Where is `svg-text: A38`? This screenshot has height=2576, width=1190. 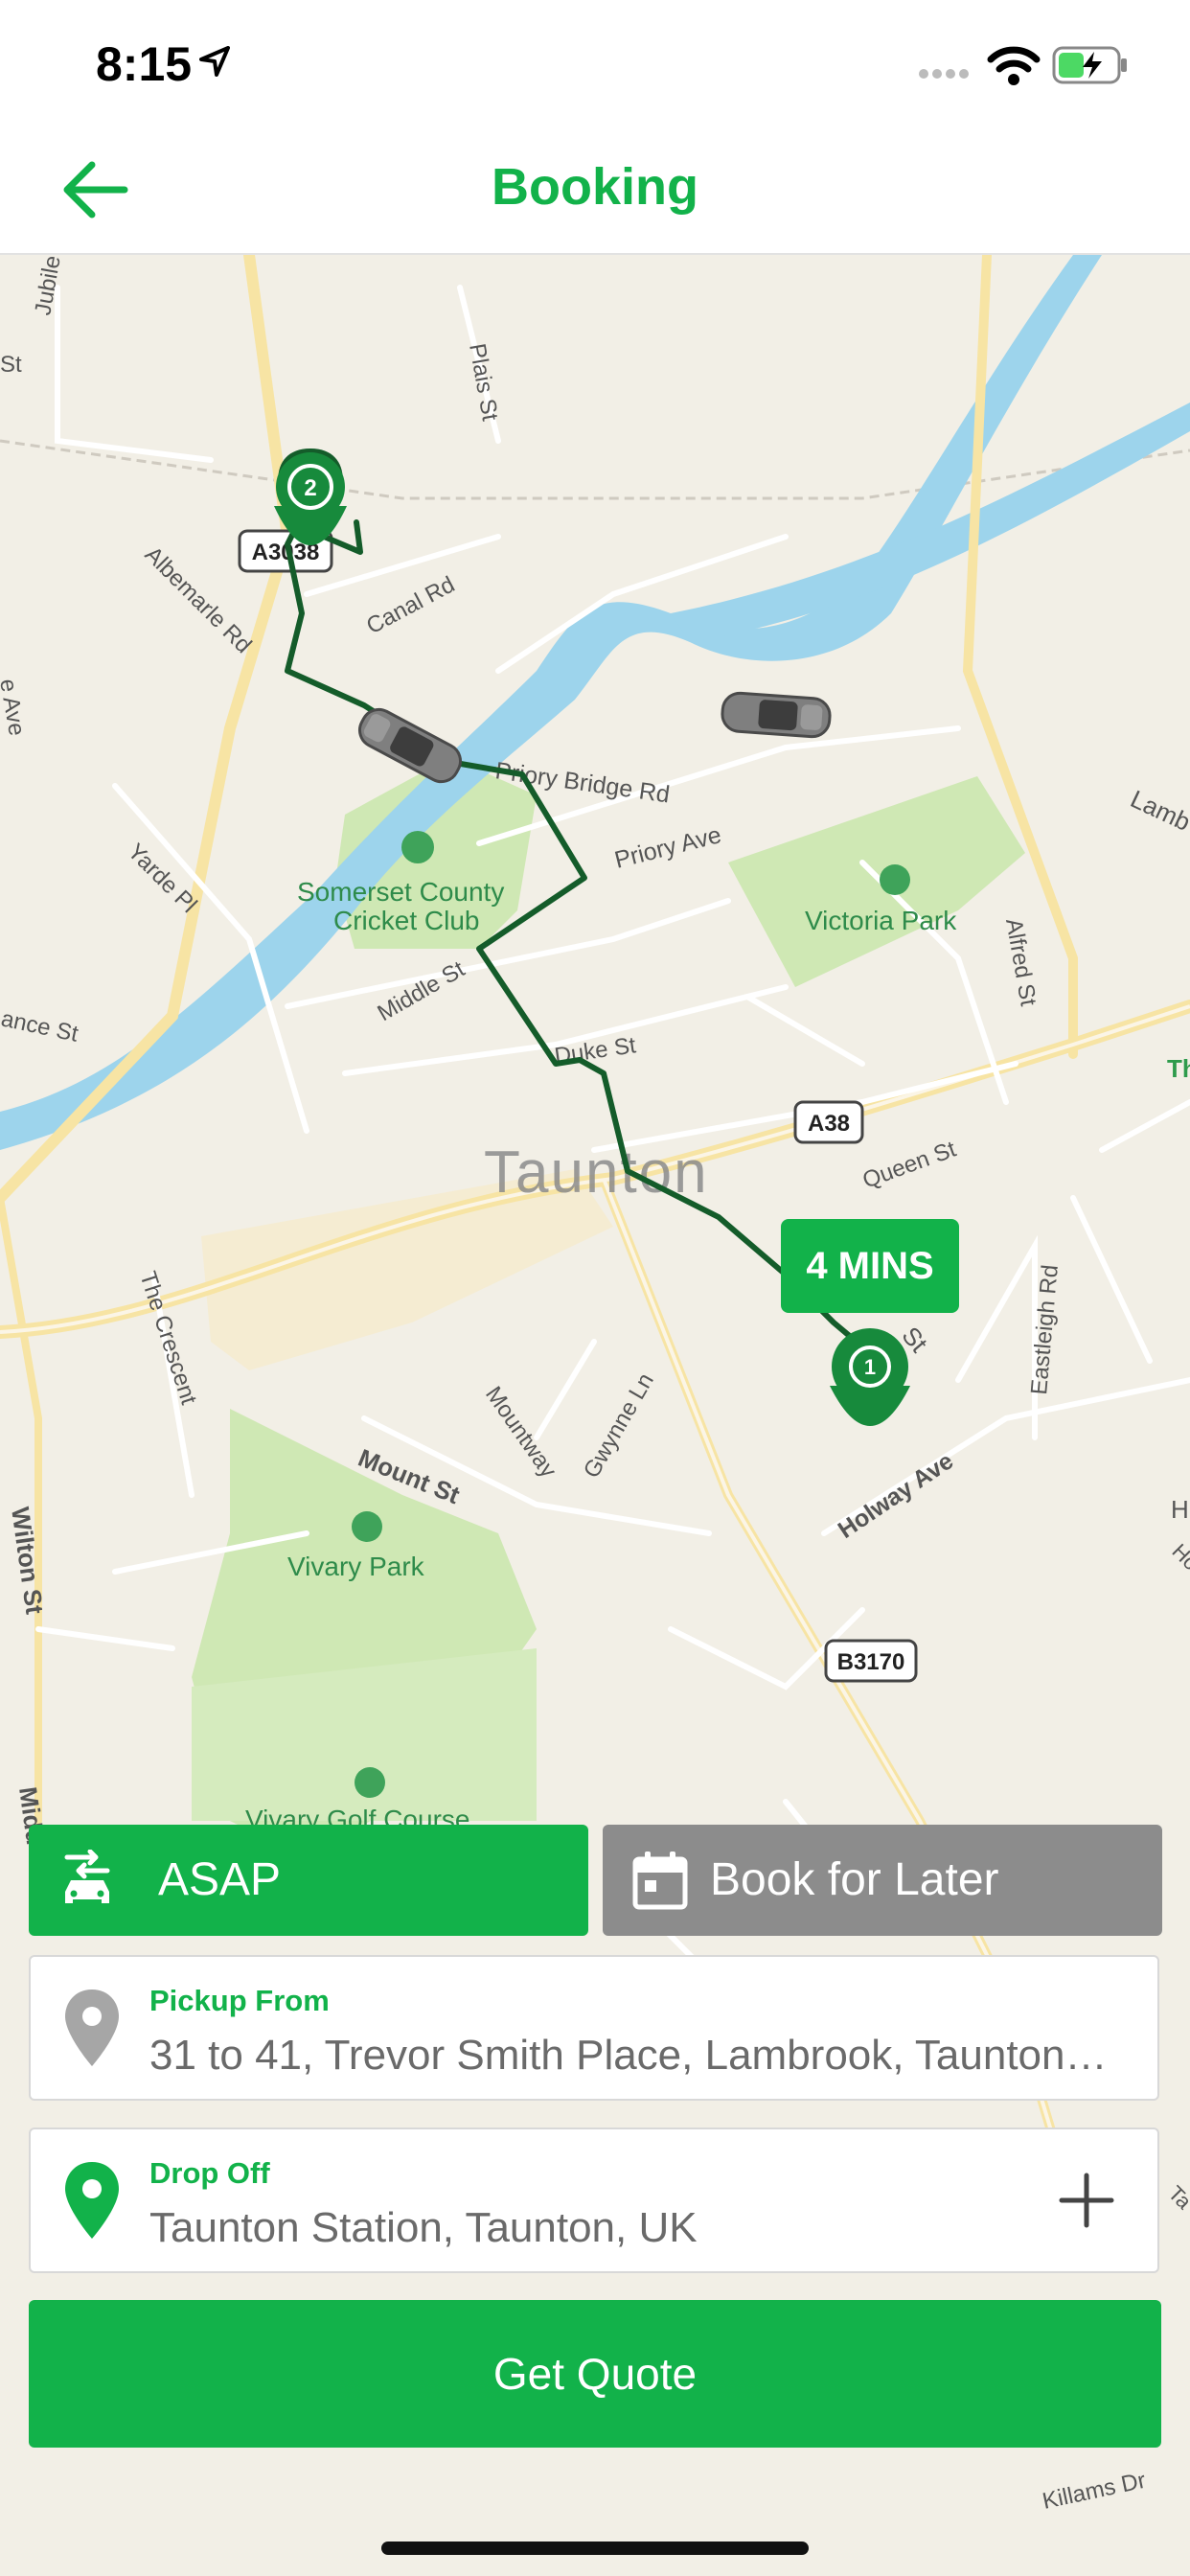 svg-text: A38 is located at coordinates (829, 1124).